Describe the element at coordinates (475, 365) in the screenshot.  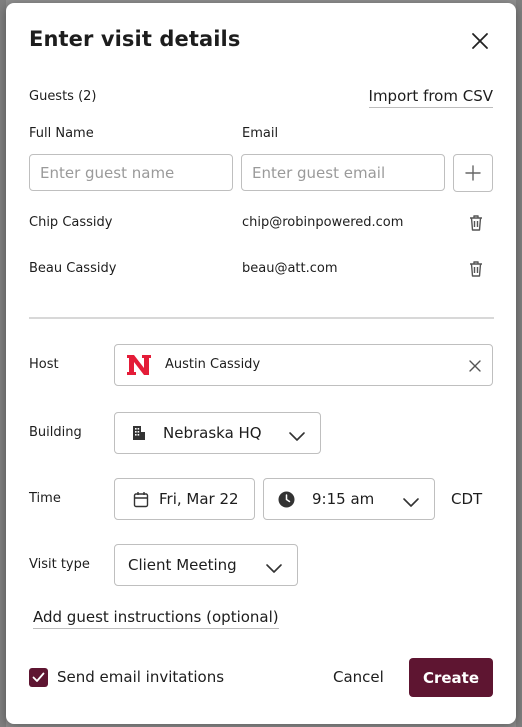
I see `clear-icon` at that location.